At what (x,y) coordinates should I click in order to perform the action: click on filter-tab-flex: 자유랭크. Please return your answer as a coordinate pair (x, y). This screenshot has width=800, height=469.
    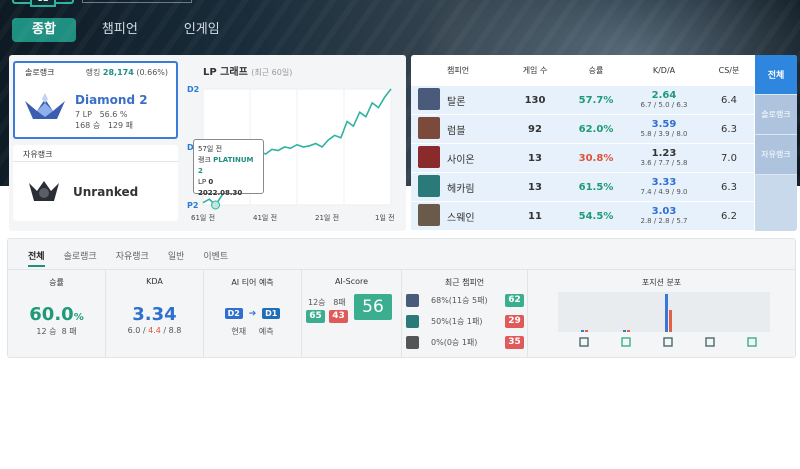
    Looking at the image, I should click on (776, 155).